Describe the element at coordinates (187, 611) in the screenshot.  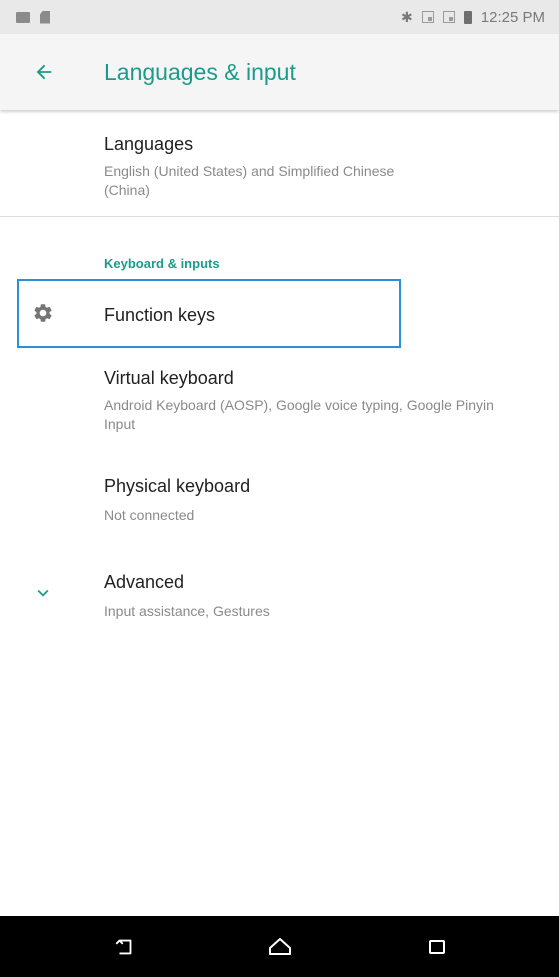
I see `advanced-subtitle: Input assistance, Gestures` at that location.